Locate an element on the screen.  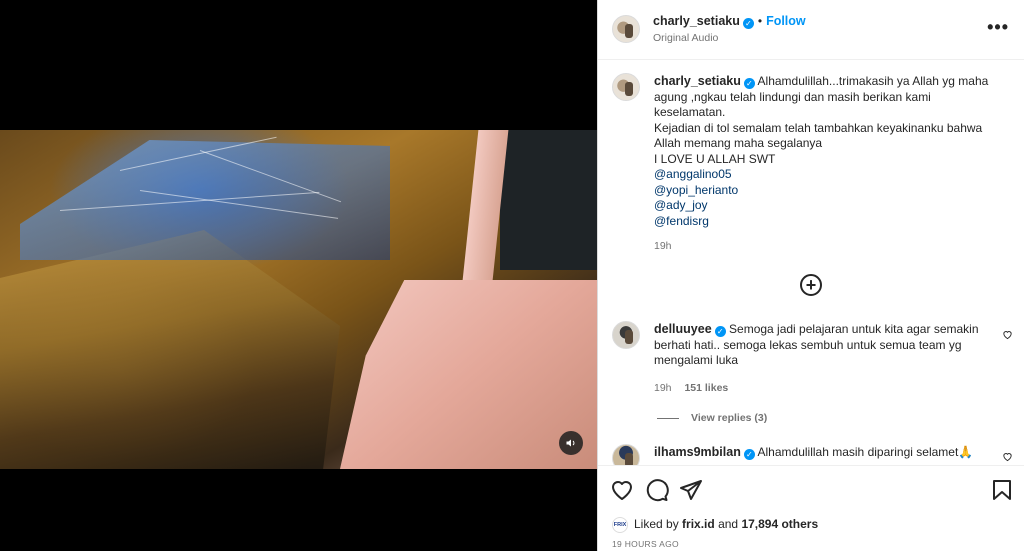
caption-avatar is located at coordinates (626, 87).